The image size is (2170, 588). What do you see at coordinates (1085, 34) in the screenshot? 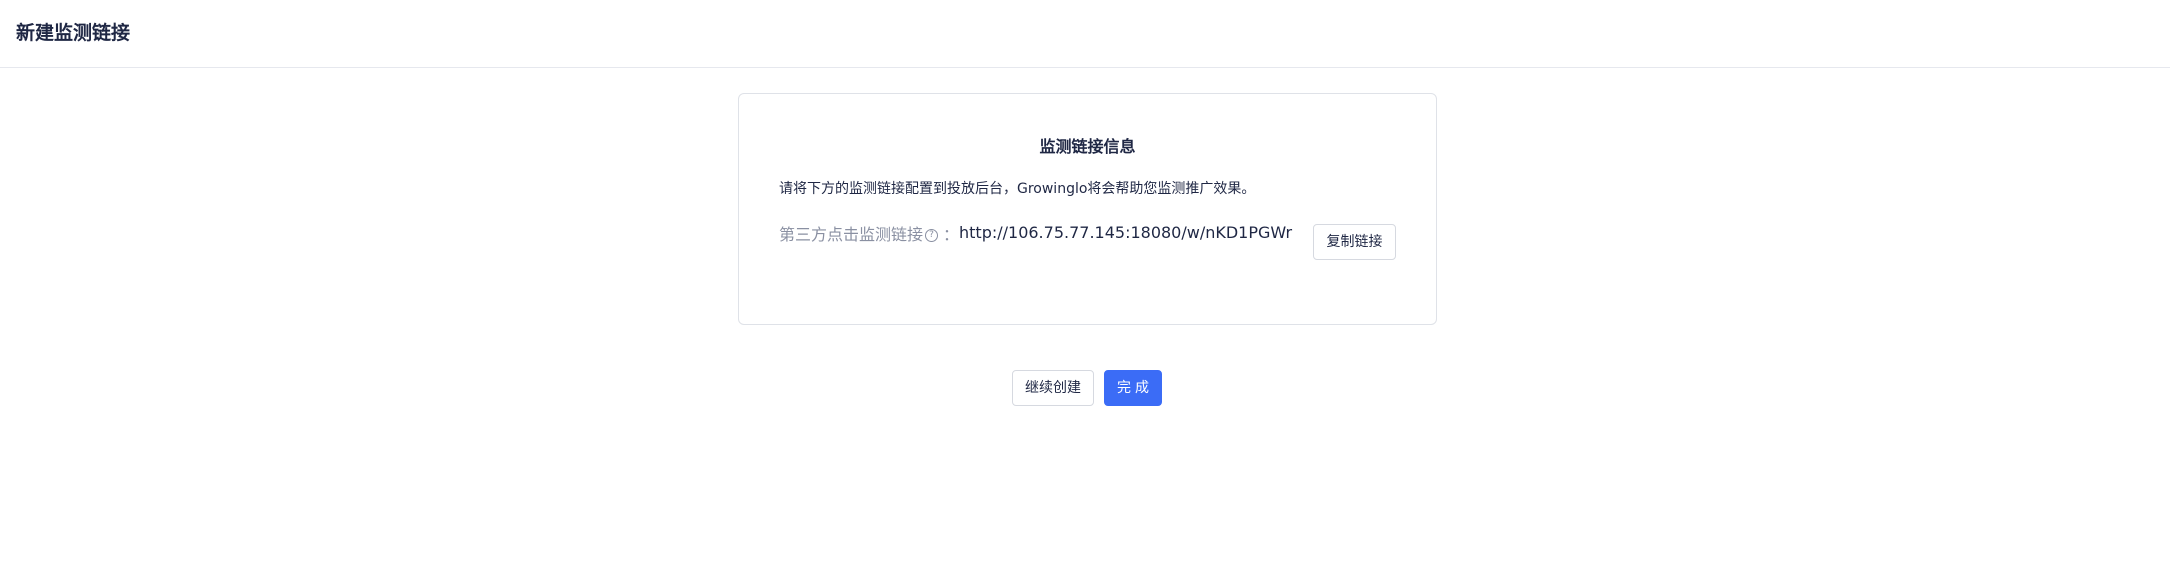
I see `page-header: 新建监测链接` at bounding box center [1085, 34].